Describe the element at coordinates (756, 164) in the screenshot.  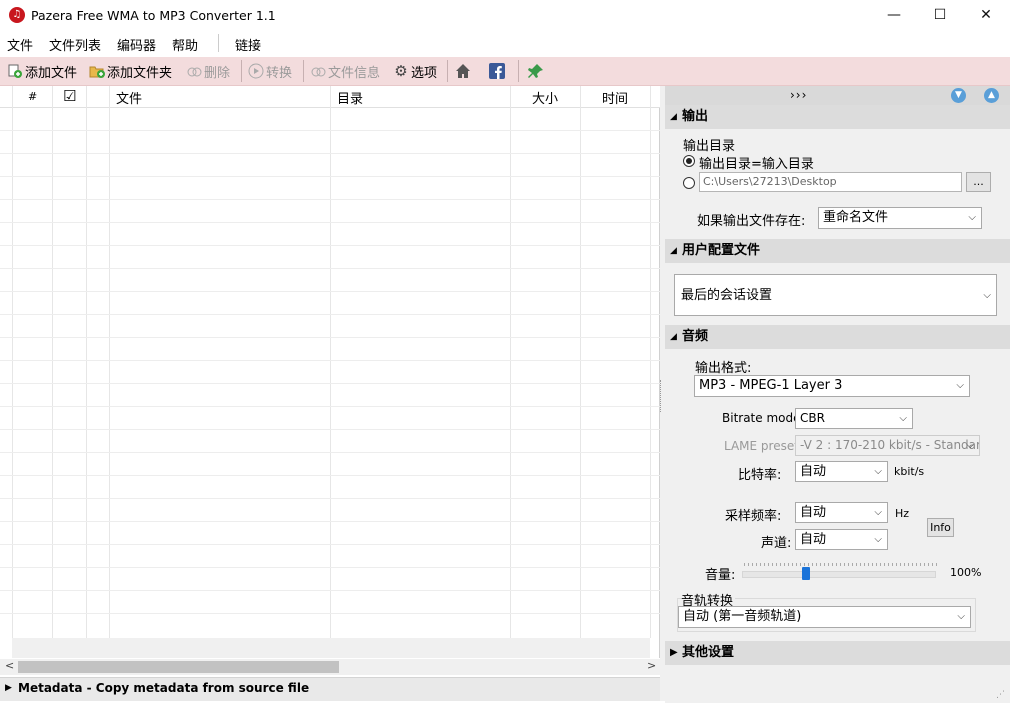
I see `radio-same-dir-label: 输出目录=输入目录` at that location.